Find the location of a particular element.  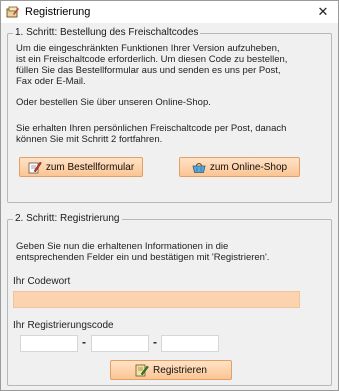

online-shop-button-label: zum Online-Shop is located at coordinates (248, 167).